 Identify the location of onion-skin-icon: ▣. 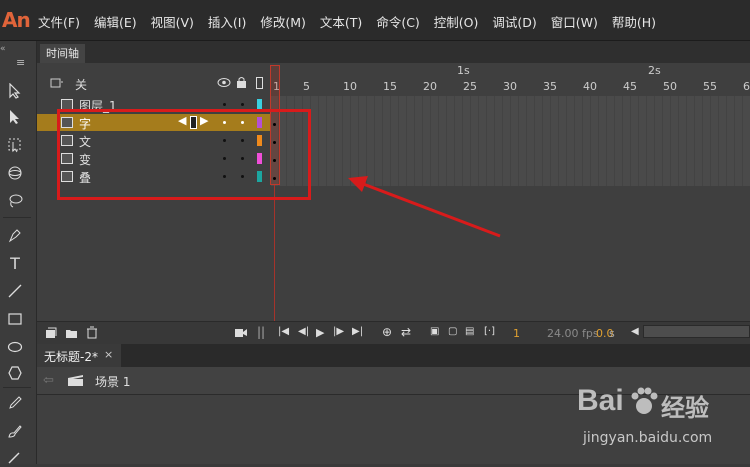
(434, 331).